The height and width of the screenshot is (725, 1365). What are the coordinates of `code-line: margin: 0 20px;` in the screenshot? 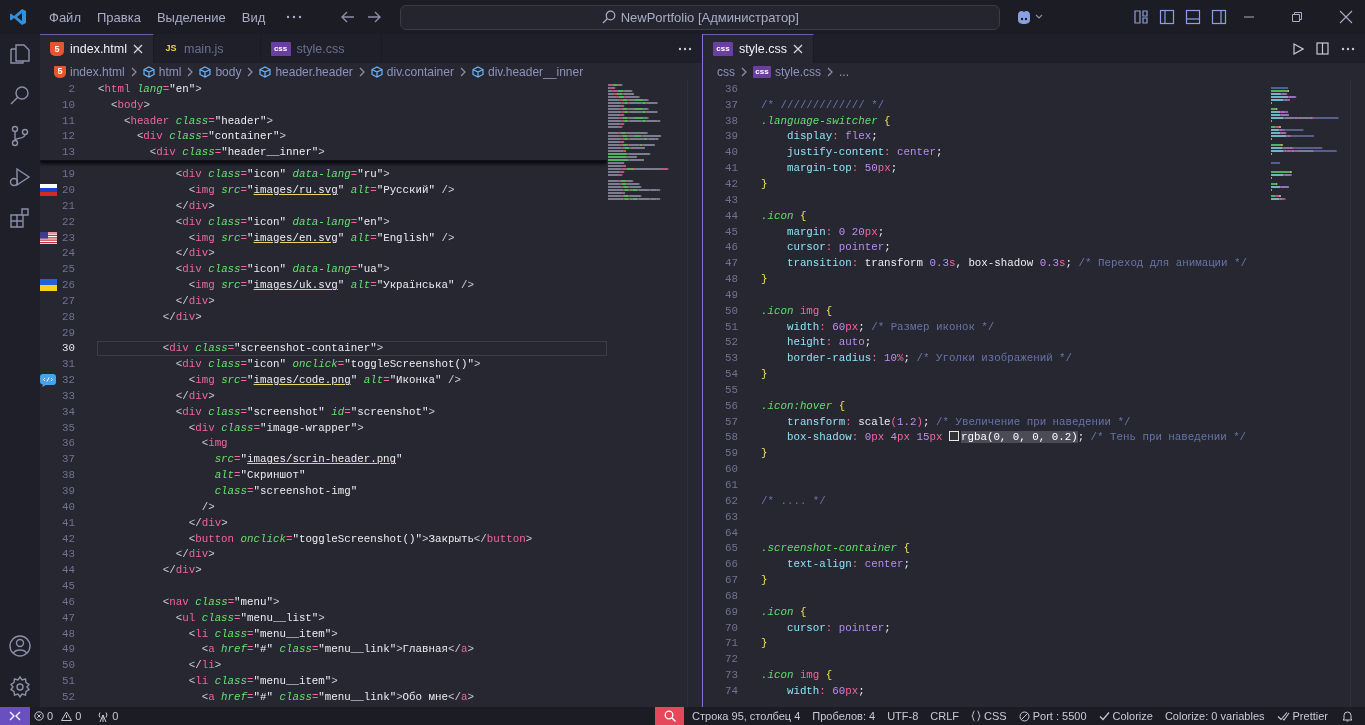 It's located at (835, 231).